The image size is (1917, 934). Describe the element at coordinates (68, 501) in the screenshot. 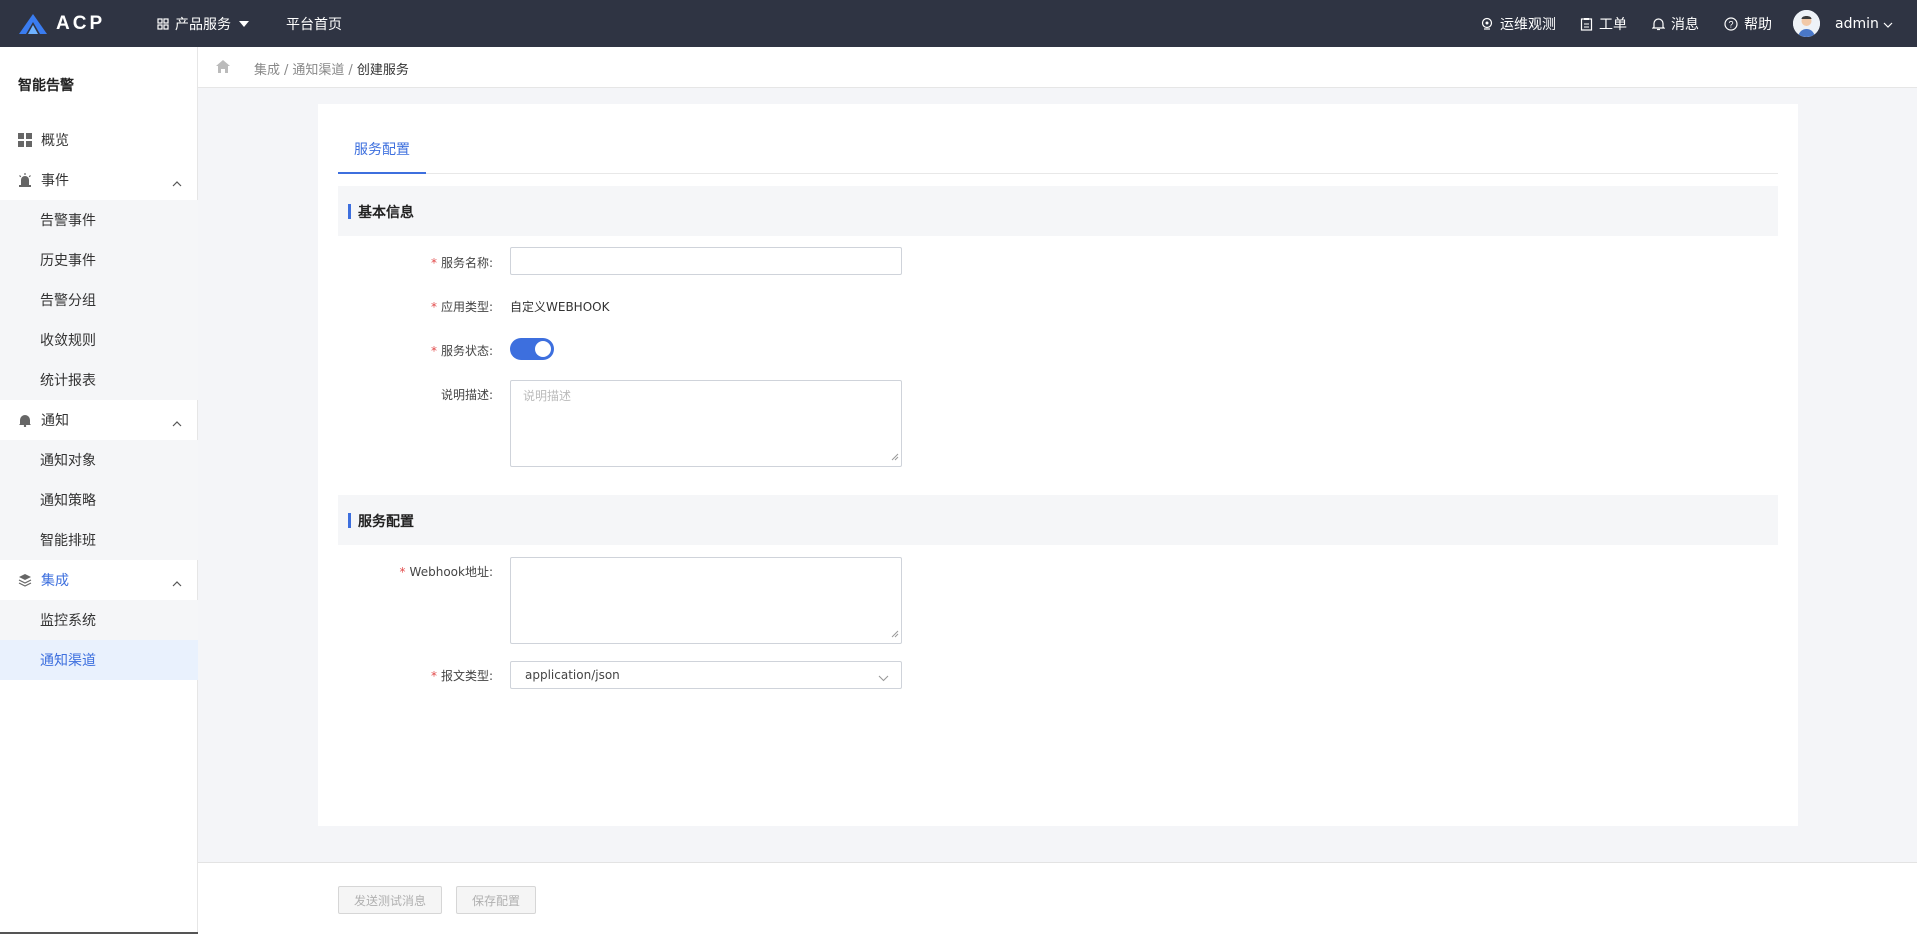

I see `sidebar-item-label: 通知策略` at that location.